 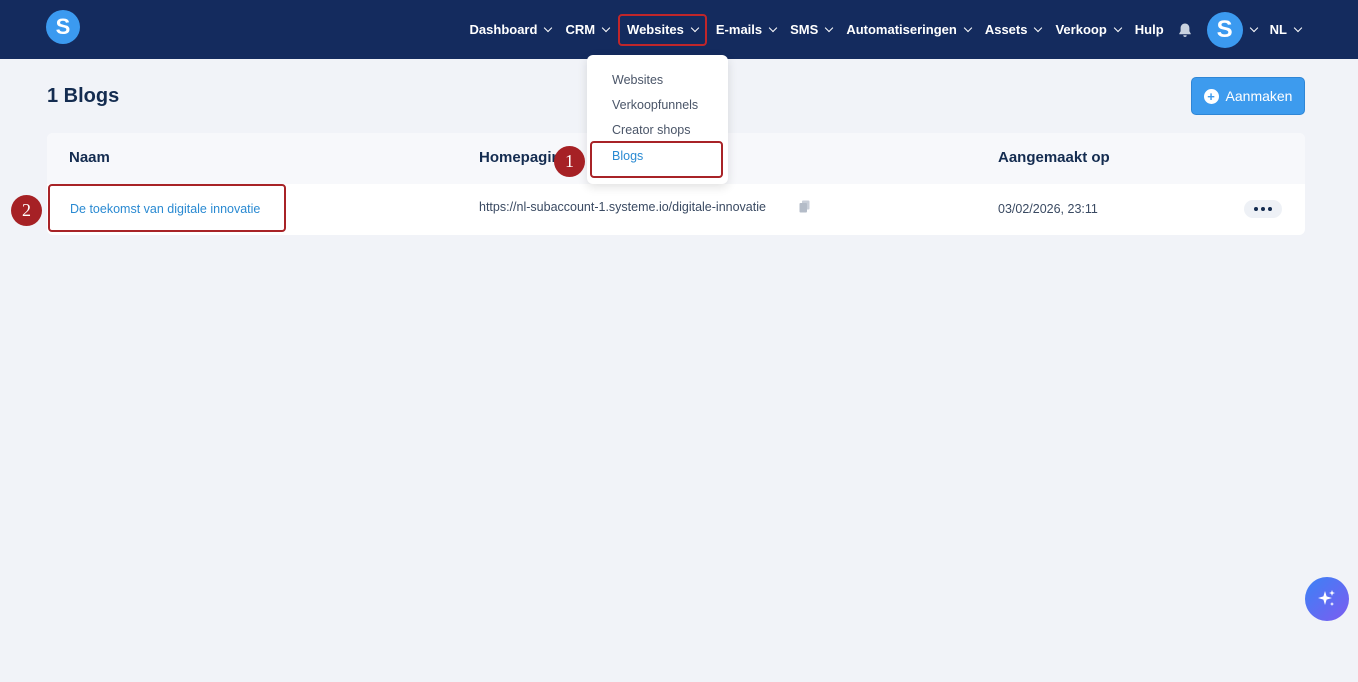 What do you see at coordinates (89, 157) in the screenshot?
I see `column-header-naam: Naam` at bounding box center [89, 157].